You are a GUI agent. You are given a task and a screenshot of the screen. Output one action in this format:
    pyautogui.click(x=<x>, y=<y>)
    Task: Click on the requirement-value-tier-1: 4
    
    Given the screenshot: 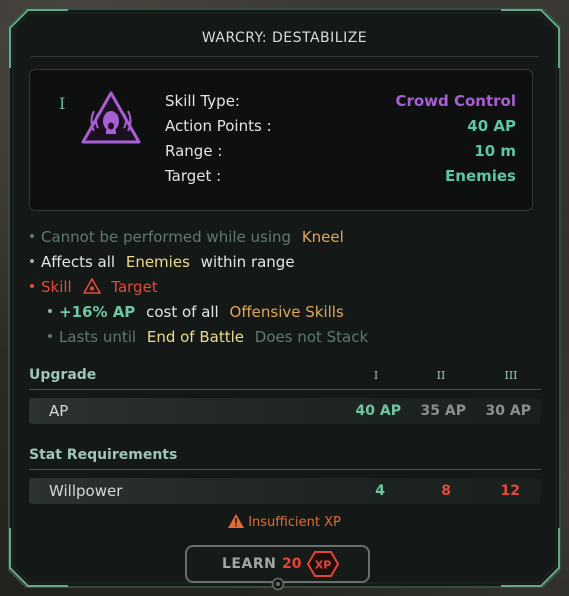 What is the action you would take?
    pyautogui.click(x=380, y=491)
    